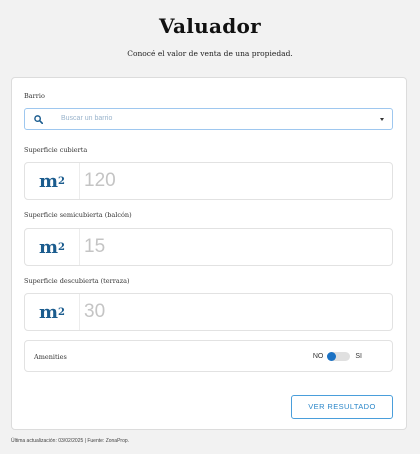 This screenshot has width=420, height=454. Describe the element at coordinates (92, 247) in the screenshot. I see `semicubierta-input: 15` at that location.